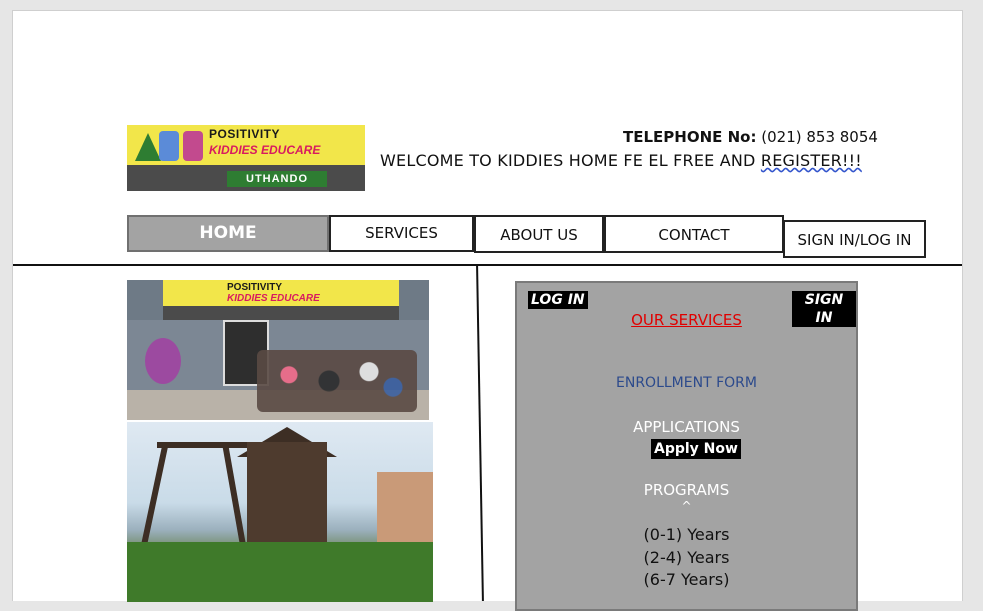 The width and height of the screenshot is (983, 611). I want to click on nav-contact-button: CONTACT, so click(694, 234).